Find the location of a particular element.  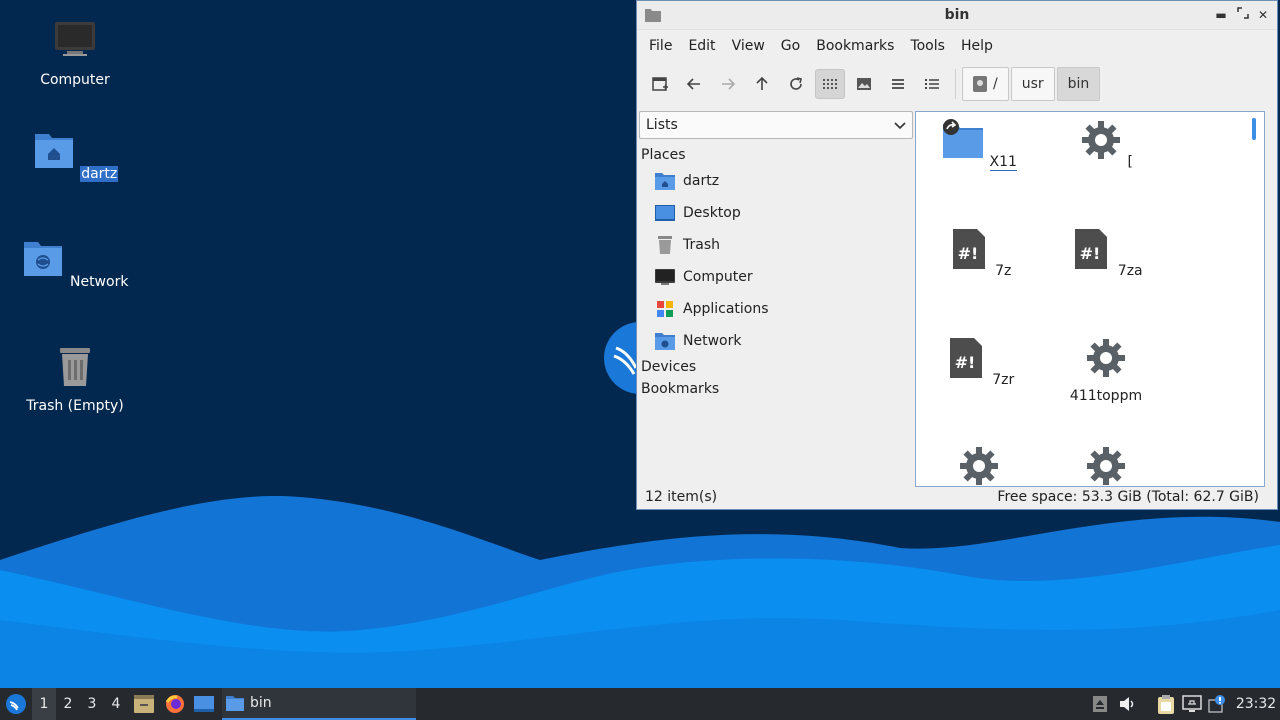

path-segment-label: bin is located at coordinates (1078, 84).